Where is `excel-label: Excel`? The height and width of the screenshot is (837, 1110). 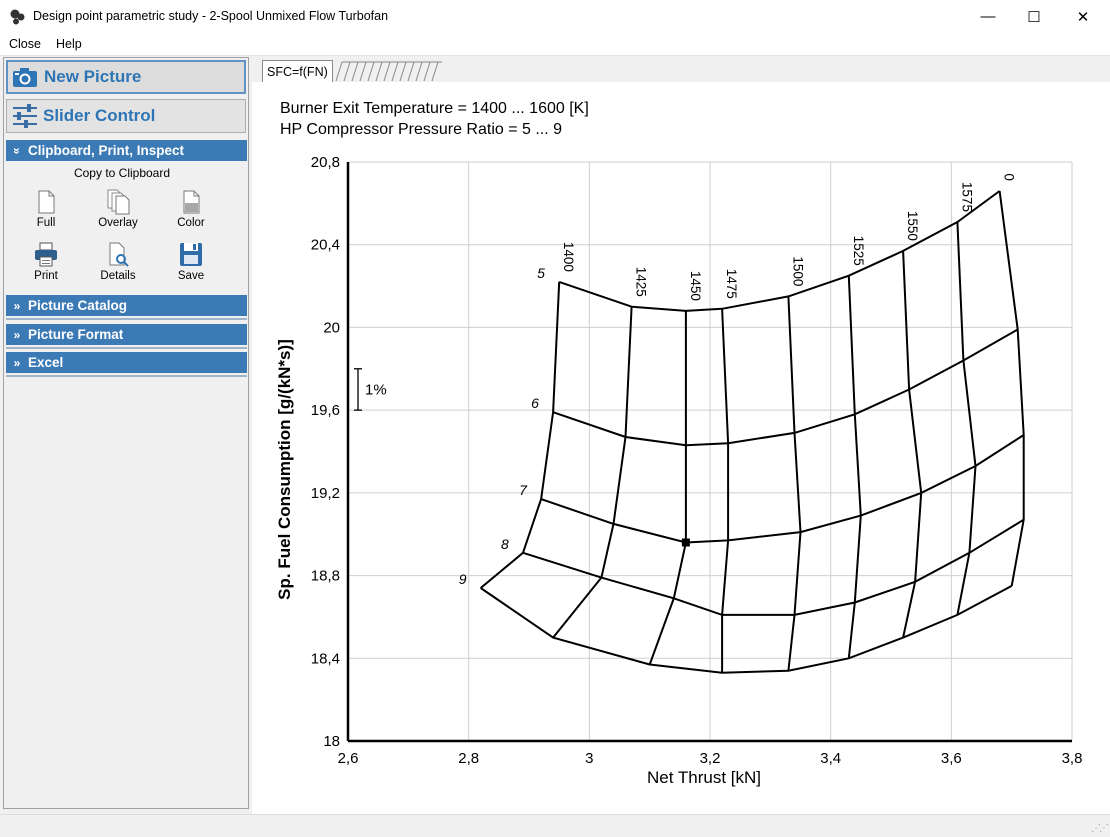 excel-label: Excel is located at coordinates (46, 362).